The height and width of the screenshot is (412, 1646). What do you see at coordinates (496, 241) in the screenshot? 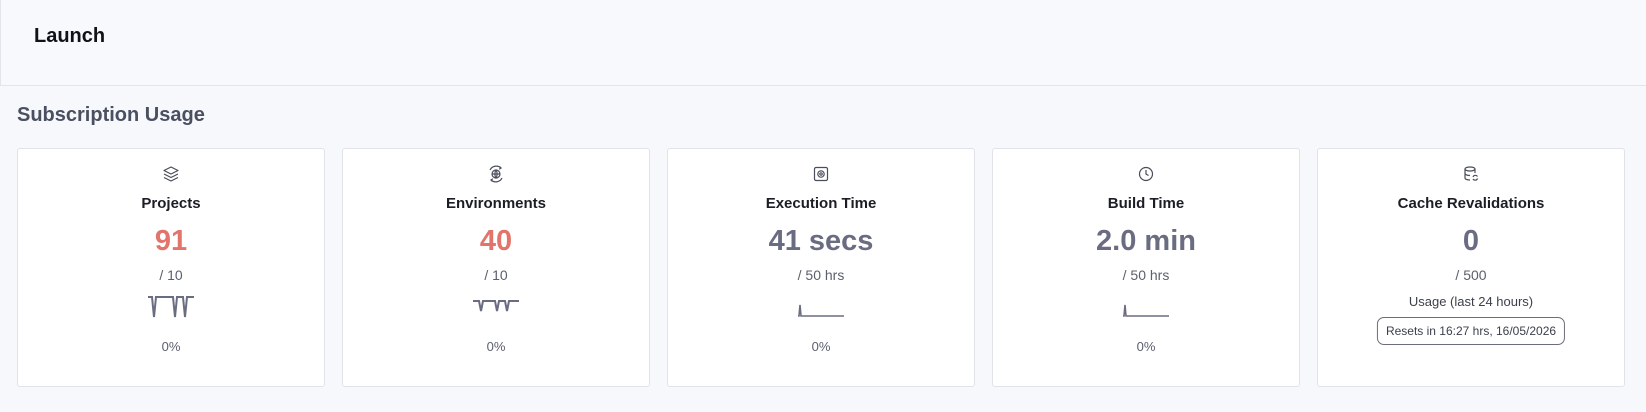
I see `card-value: 40` at bounding box center [496, 241].